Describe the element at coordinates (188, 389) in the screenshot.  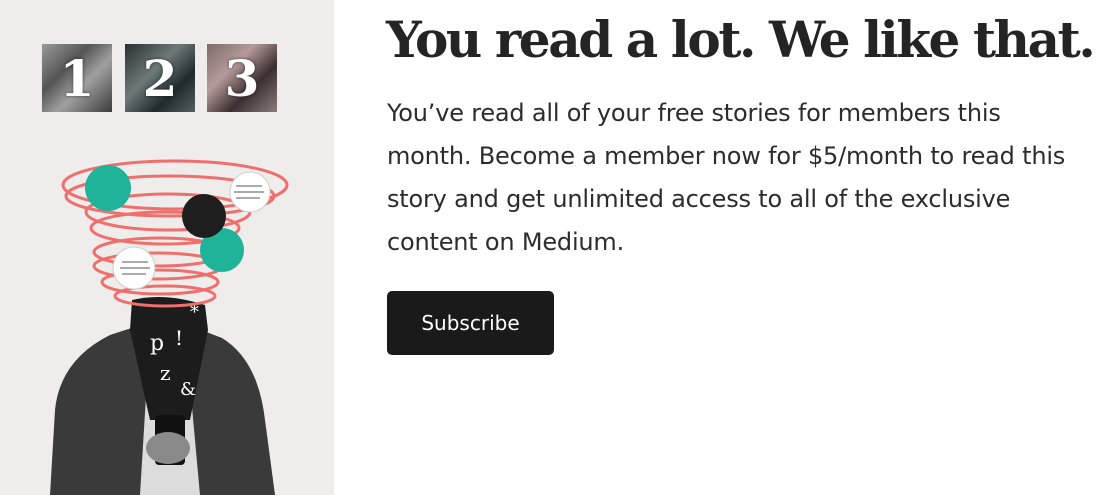
I see `floating-letter: &` at that location.